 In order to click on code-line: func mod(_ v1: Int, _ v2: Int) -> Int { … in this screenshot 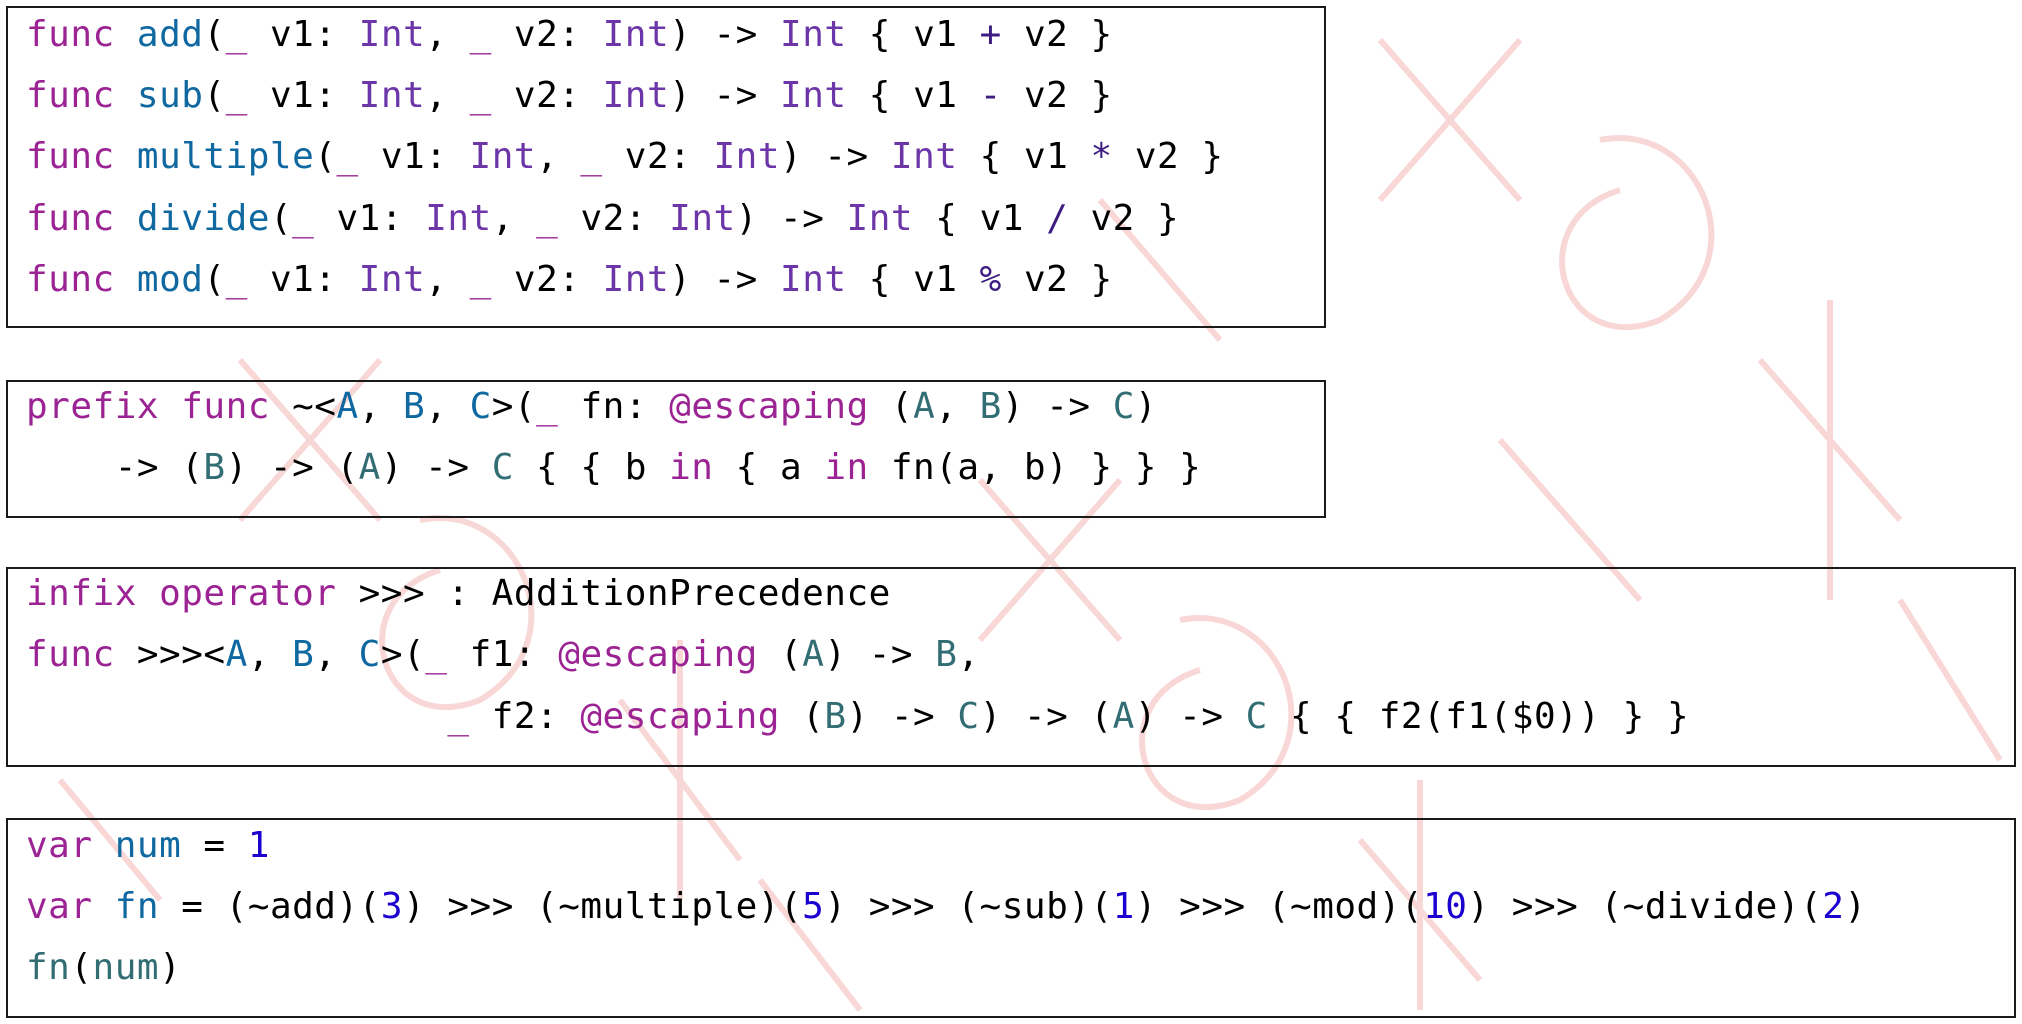, I will do `click(569, 280)`.